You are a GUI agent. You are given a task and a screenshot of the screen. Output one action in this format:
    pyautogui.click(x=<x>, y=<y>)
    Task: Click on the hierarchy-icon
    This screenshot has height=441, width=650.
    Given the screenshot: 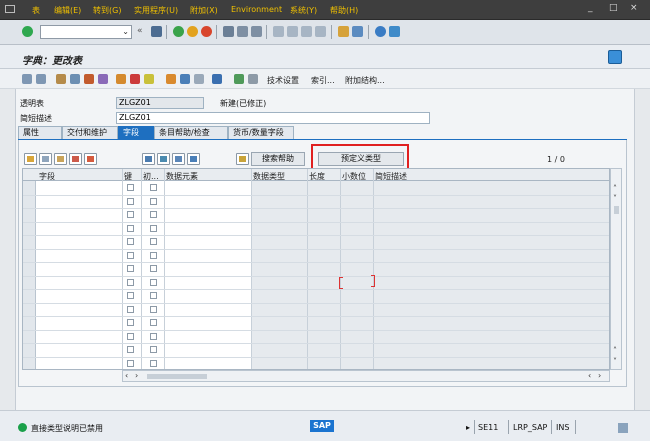 What is the action you would take?
    pyautogui.click(x=171, y=79)
    